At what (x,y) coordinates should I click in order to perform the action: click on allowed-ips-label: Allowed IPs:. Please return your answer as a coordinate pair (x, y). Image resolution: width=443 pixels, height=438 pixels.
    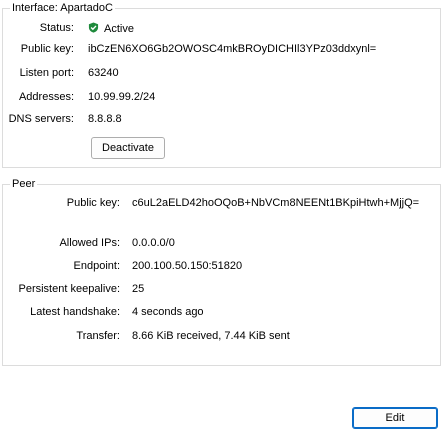
    Looking at the image, I should click on (89, 243).